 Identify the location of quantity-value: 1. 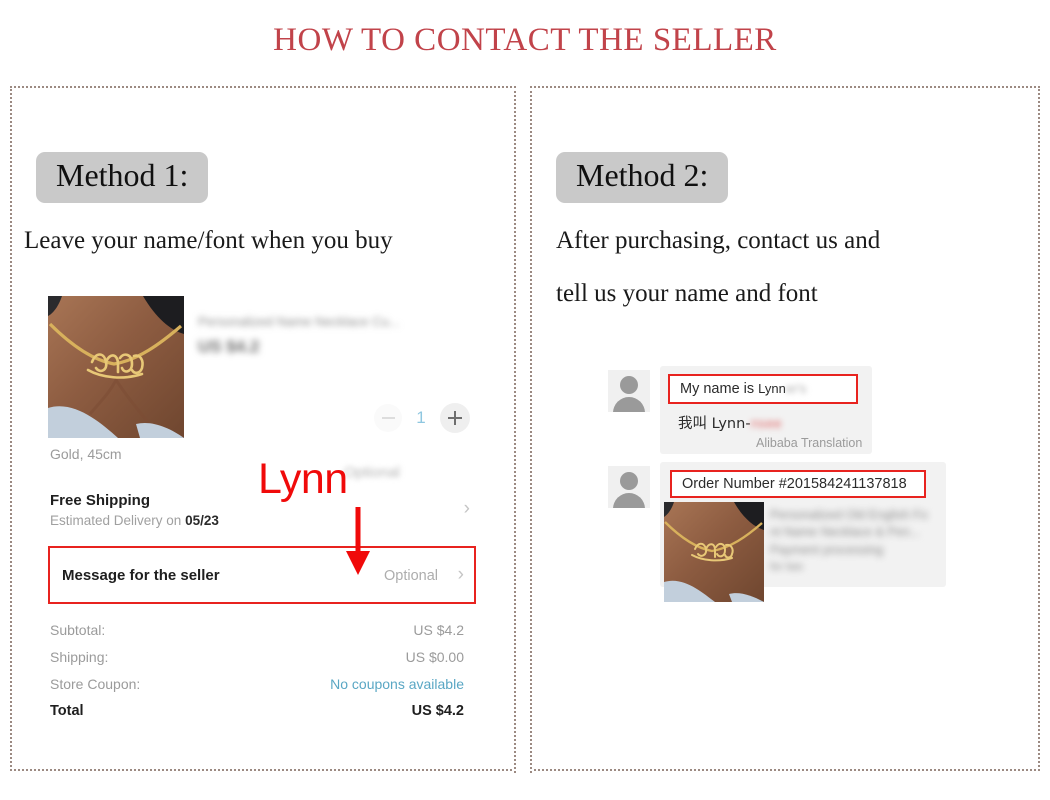
(421, 417).